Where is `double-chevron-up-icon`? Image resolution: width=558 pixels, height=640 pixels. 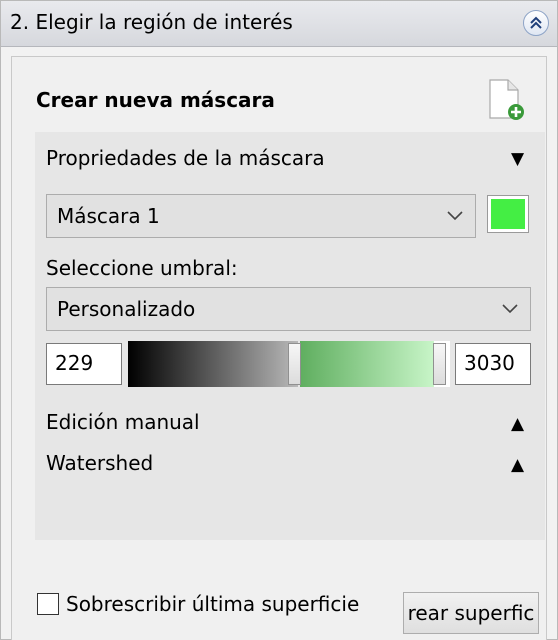 double-chevron-up-icon is located at coordinates (536, 23).